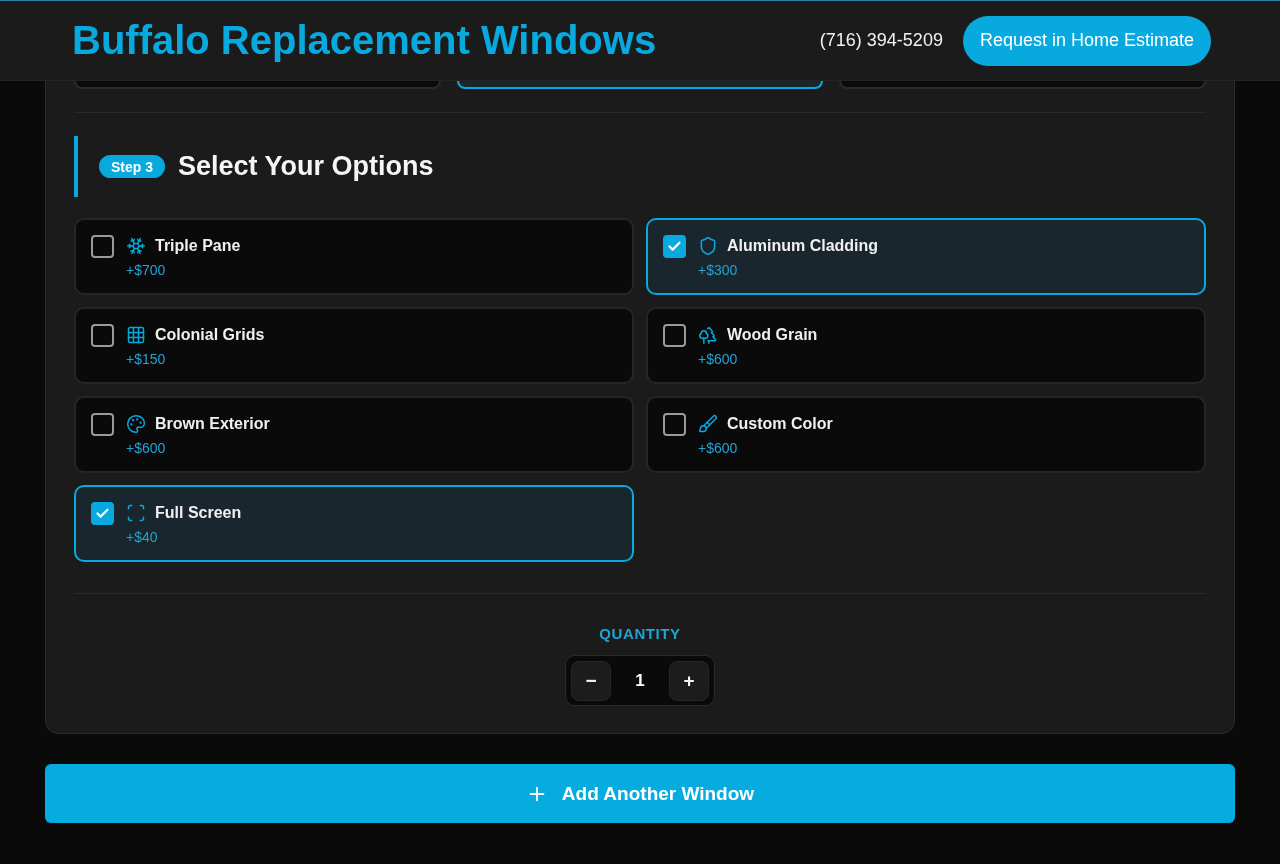 This screenshot has height=864, width=1280. What do you see at coordinates (708, 246) in the screenshot?
I see `shield-icon` at bounding box center [708, 246].